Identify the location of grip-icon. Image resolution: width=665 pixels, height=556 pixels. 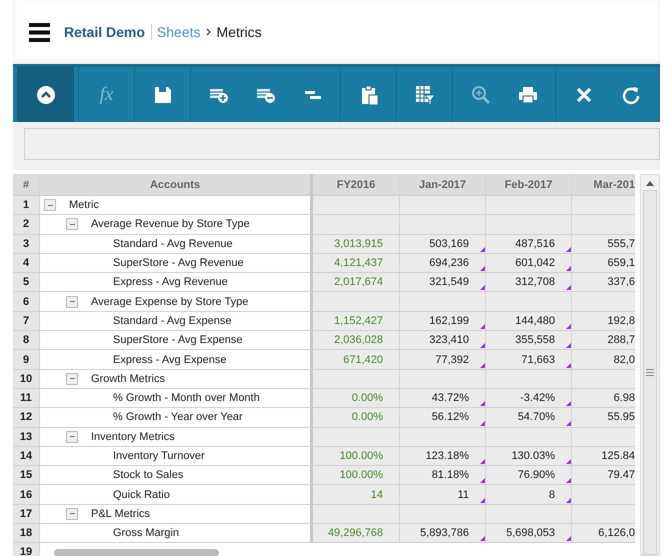
(650, 372).